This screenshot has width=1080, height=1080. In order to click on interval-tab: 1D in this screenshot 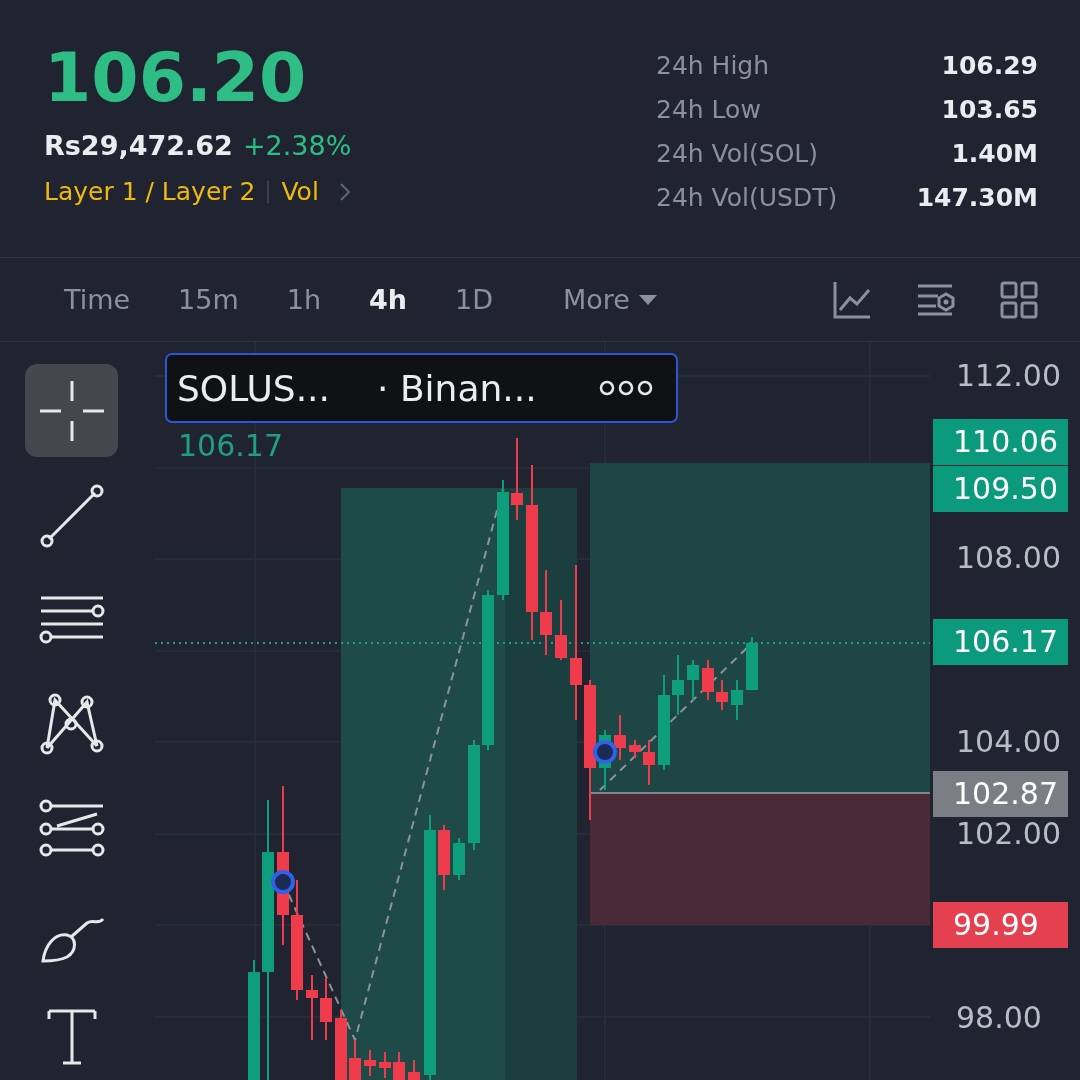, I will do `click(474, 299)`.